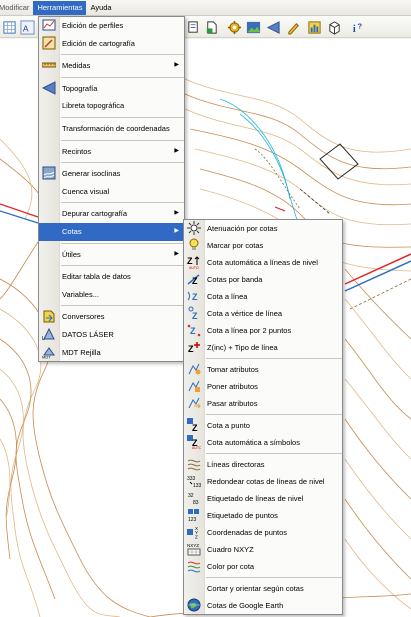 The image size is (411, 617). Describe the element at coordinates (353, 29) in the screenshot. I see `svg-text: i` at that location.